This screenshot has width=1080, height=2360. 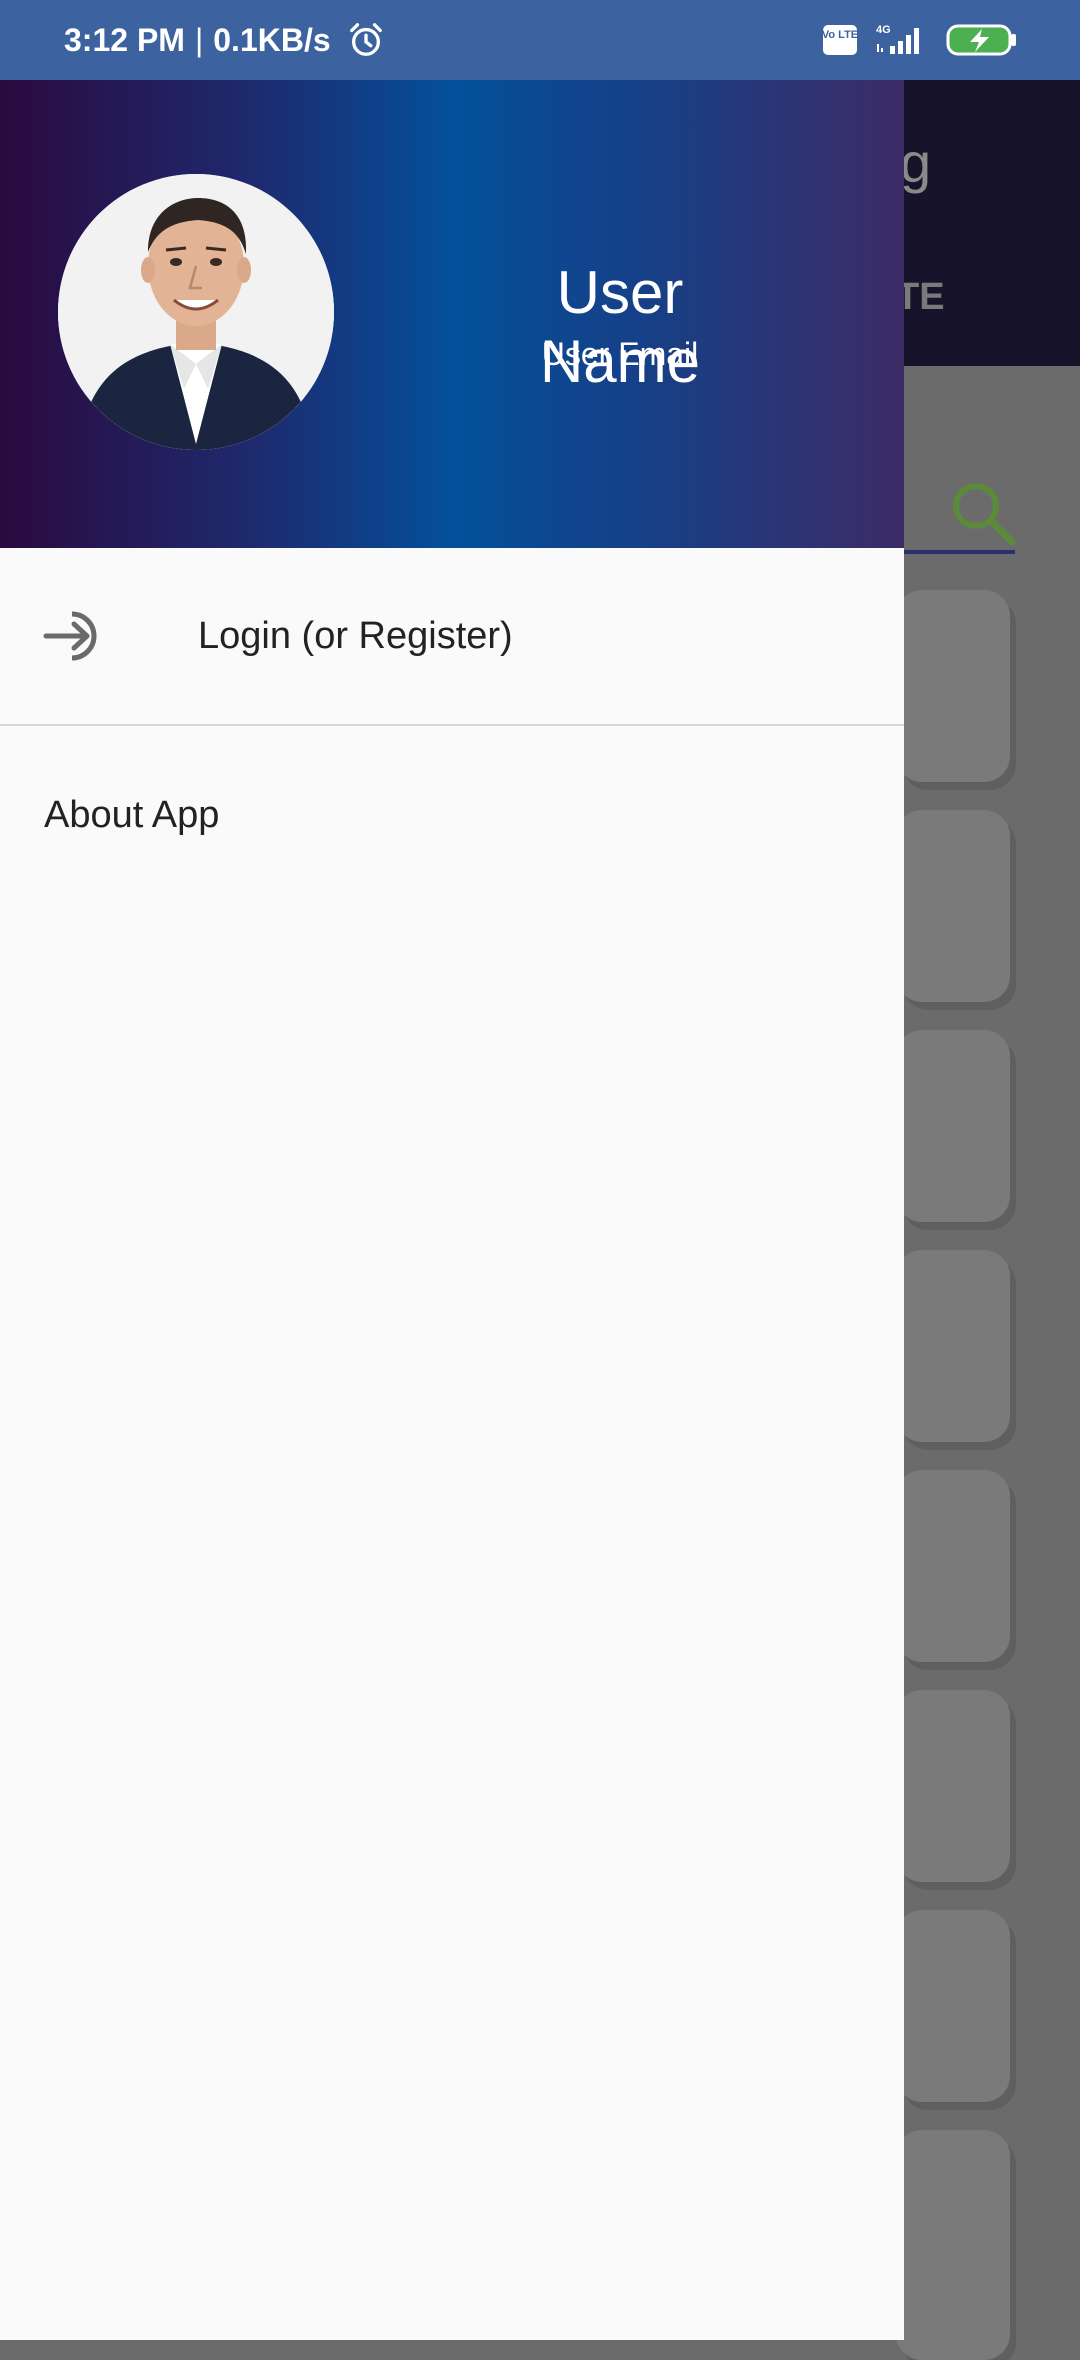 I want to click on user-email: User Email, so click(x=620, y=354).